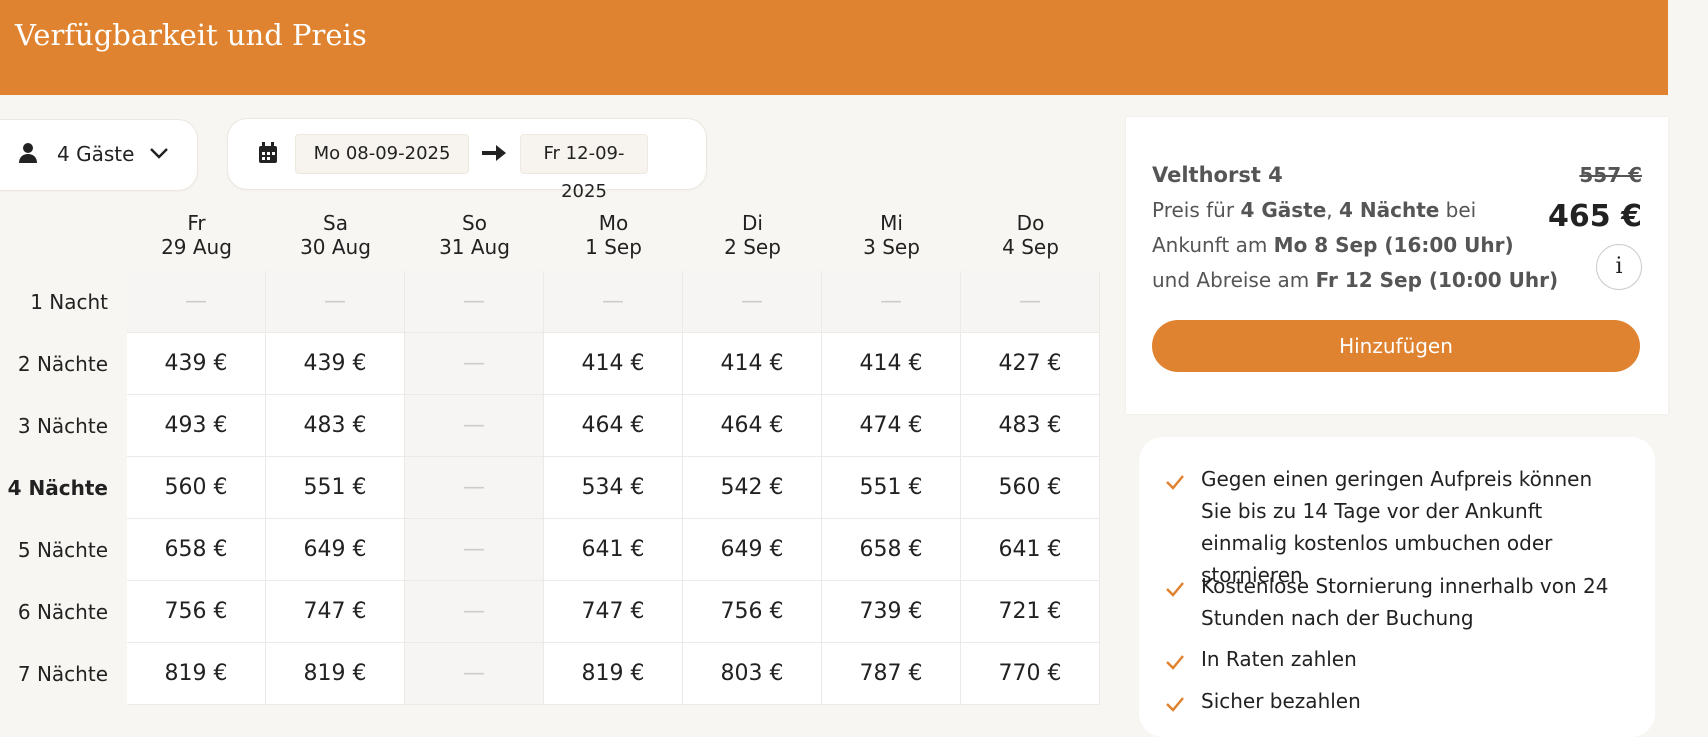  Describe the element at coordinates (891, 426) in the screenshot. I see `price-cell: 474 €` at that location.